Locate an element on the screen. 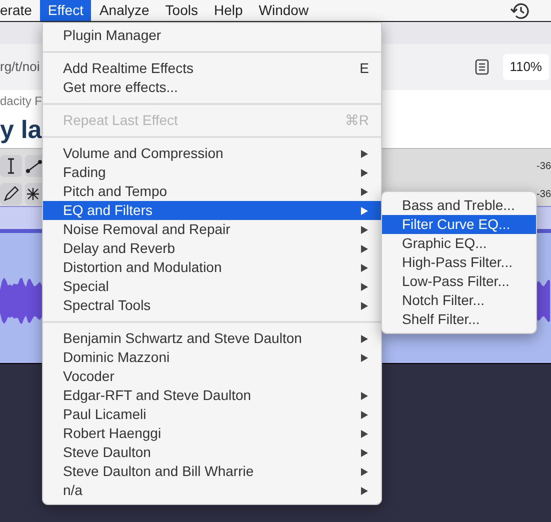 The image size is (551, 522). url-text: rg/t/noi is located at coordinates (20, 67).